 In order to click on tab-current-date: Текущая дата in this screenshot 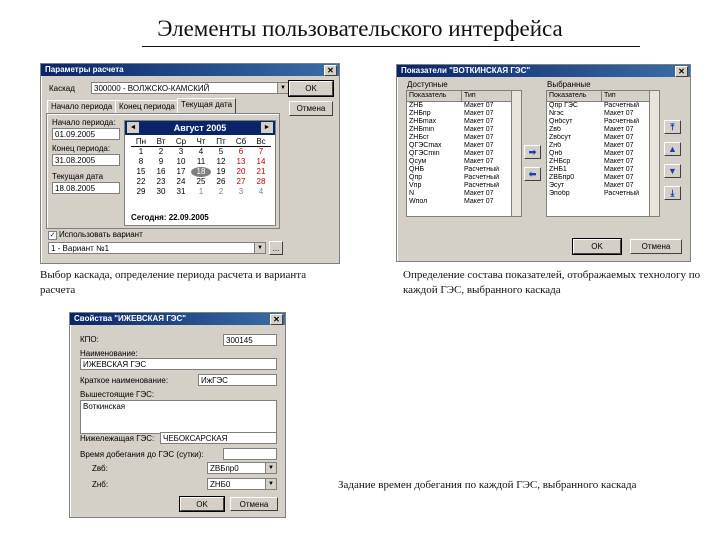, I will do `click(207, 105)`.